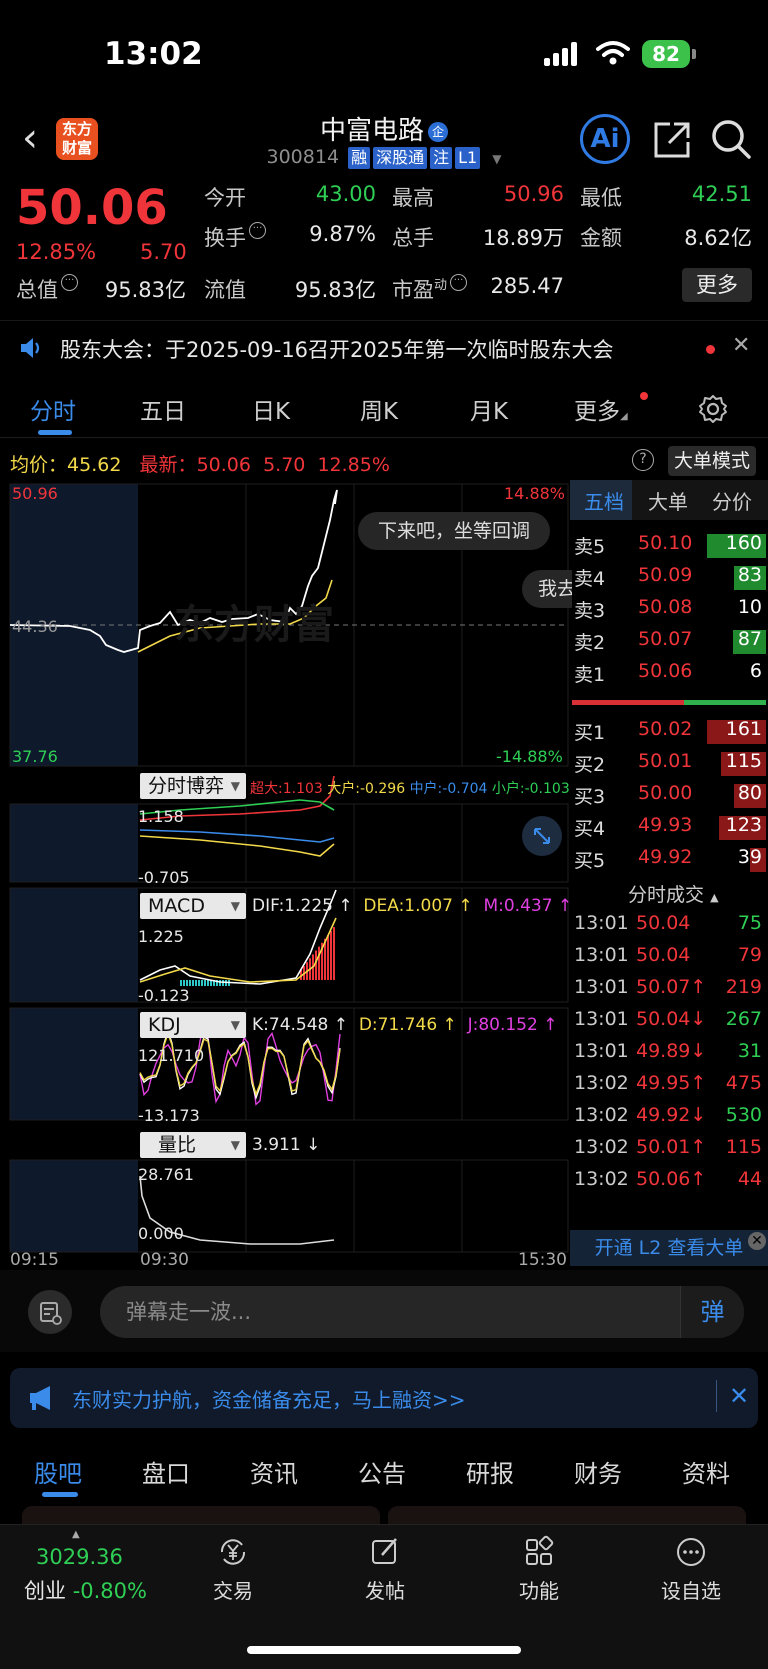 The image size is (768, 1669). I want to click on tab-profile: 资料, so click(706, 1471).